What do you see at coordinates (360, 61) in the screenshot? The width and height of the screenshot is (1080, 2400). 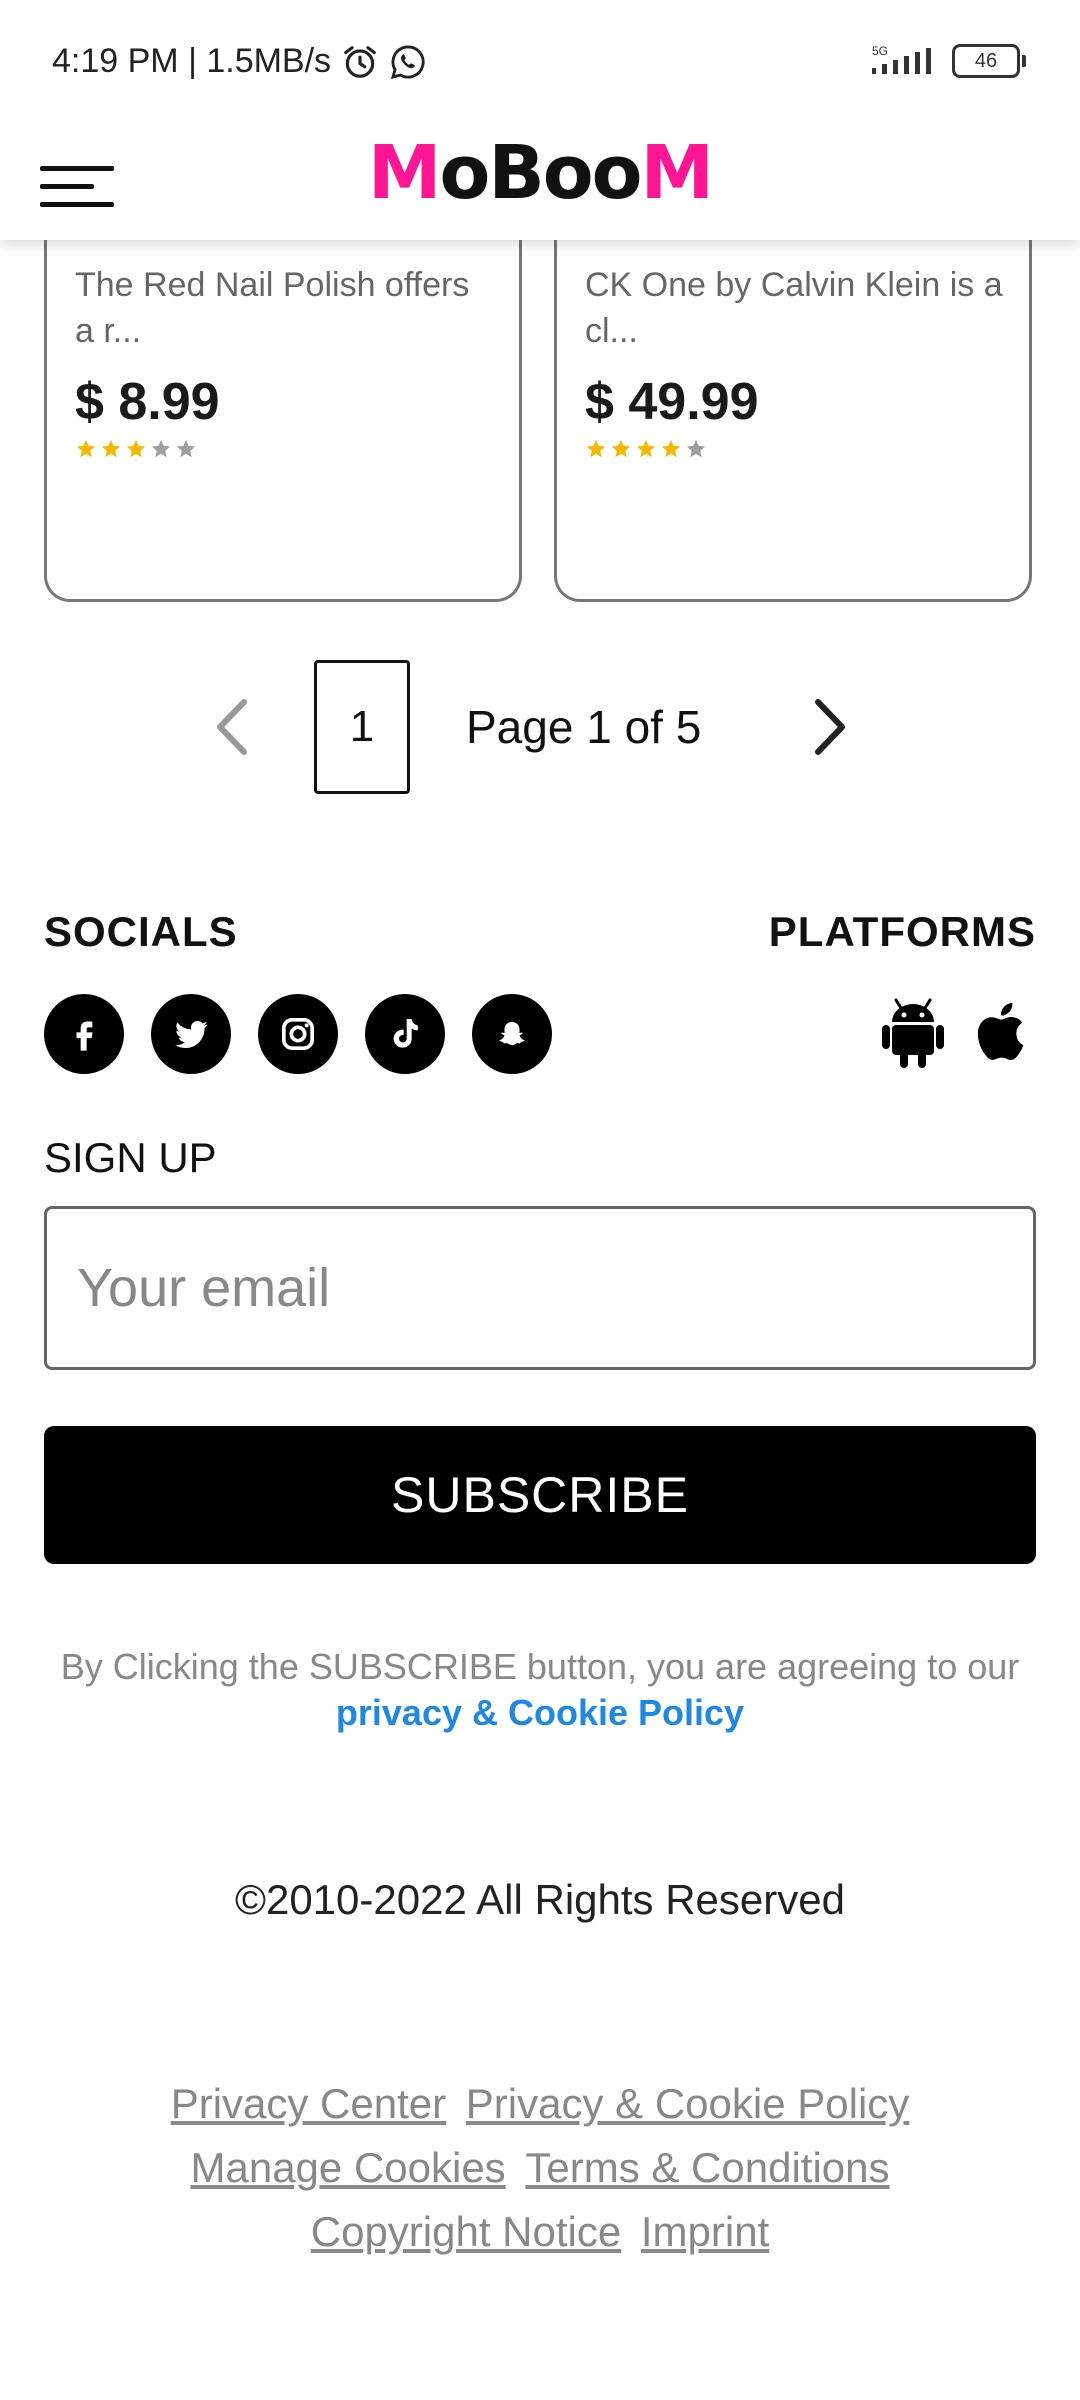 I see `alarm-icon` at bounding box center [360, 61].